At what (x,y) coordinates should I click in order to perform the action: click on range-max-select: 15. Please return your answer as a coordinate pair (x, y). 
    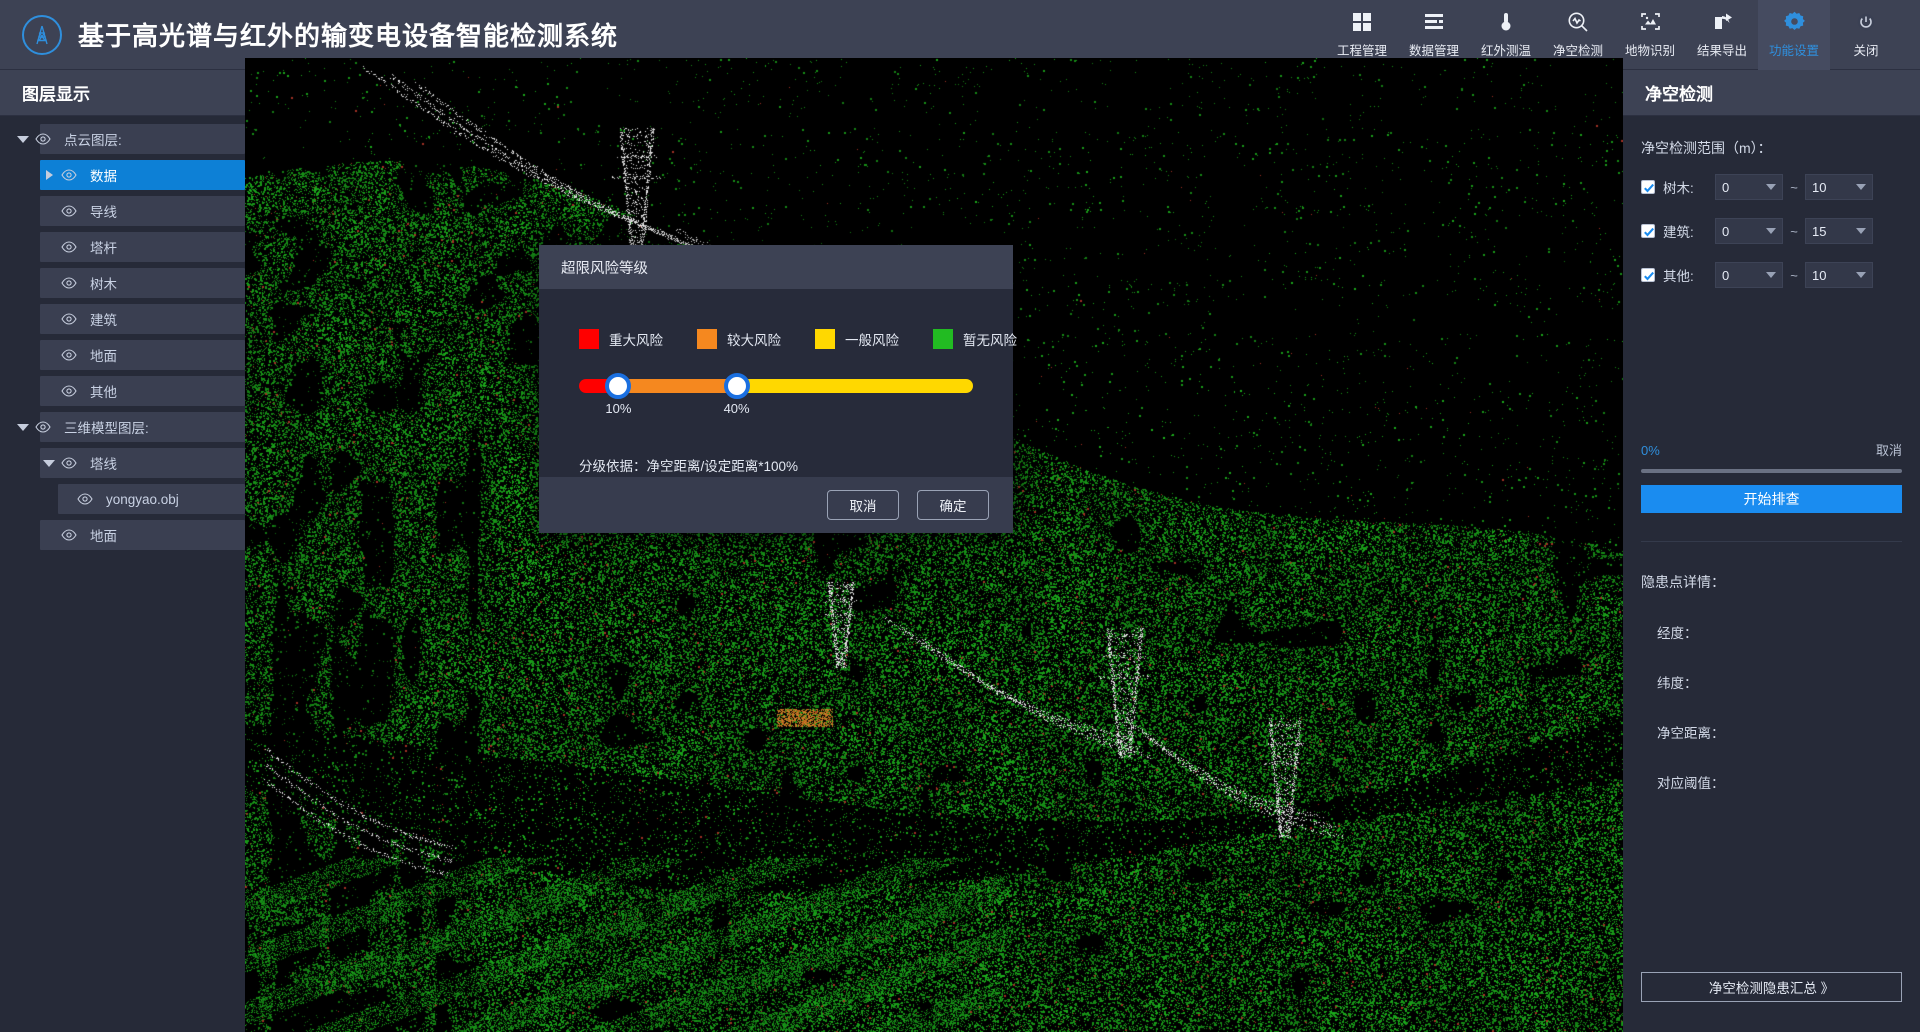
    Looking at the image, I should click on (1839, 231).